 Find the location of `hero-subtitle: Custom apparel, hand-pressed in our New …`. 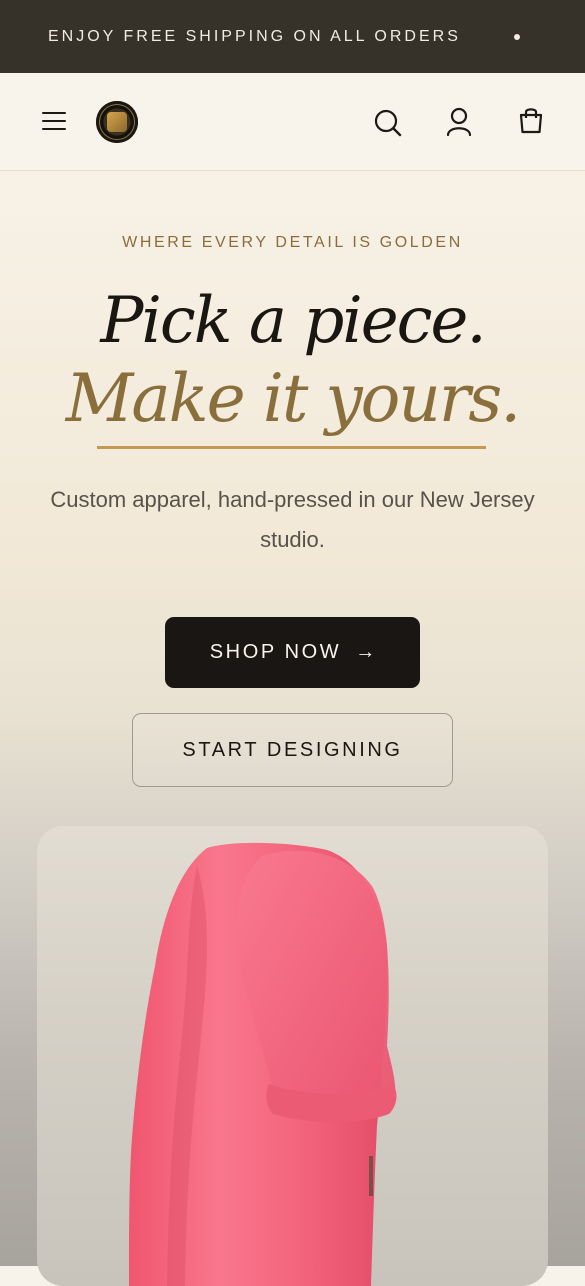

hero-subtitle: Custom apparel, hand-pressed in our New … is located at coordinates (292, 519).